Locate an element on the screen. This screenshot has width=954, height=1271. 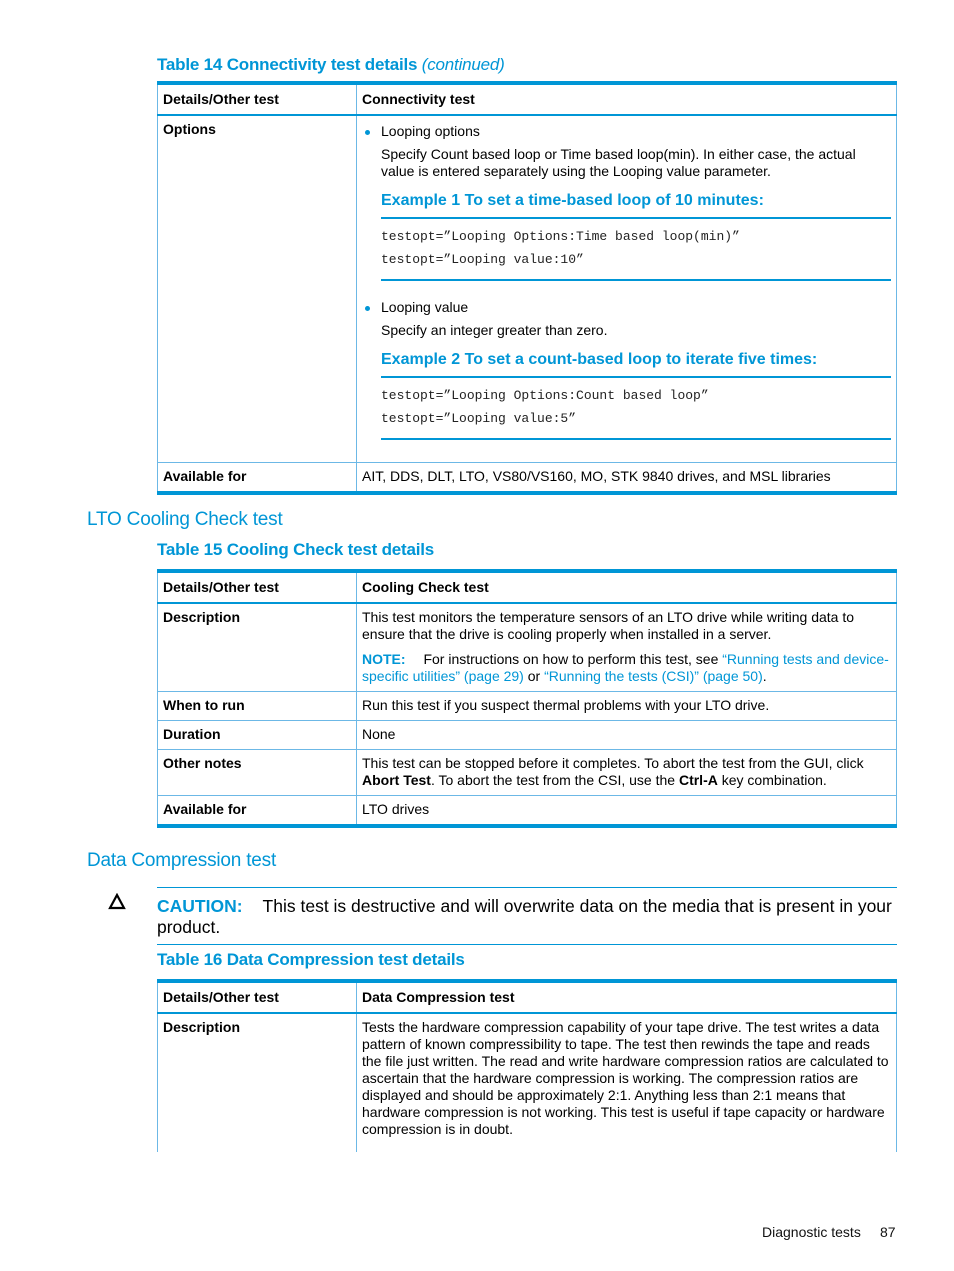
abort-test-label: Abort Test is located at coordinates (396, 780).